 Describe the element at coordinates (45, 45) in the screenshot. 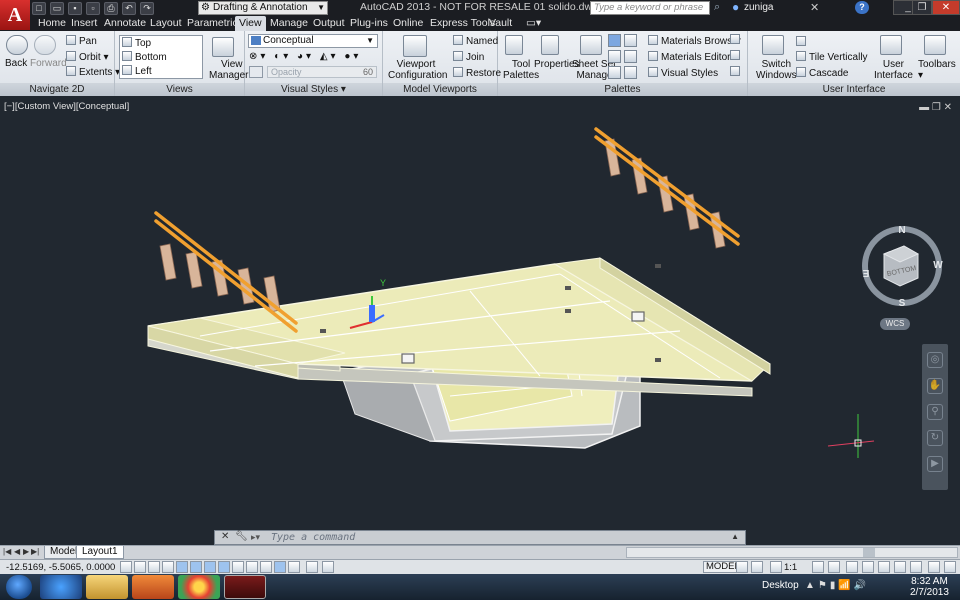

I see `forward-icon` at that location.